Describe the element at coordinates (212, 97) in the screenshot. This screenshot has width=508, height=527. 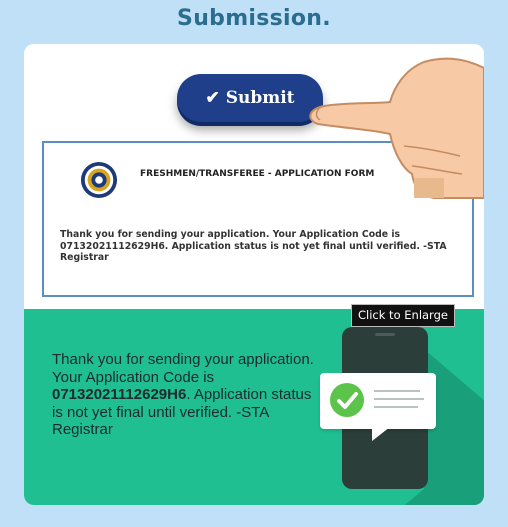
I see `check-icon: ✔` at that location.